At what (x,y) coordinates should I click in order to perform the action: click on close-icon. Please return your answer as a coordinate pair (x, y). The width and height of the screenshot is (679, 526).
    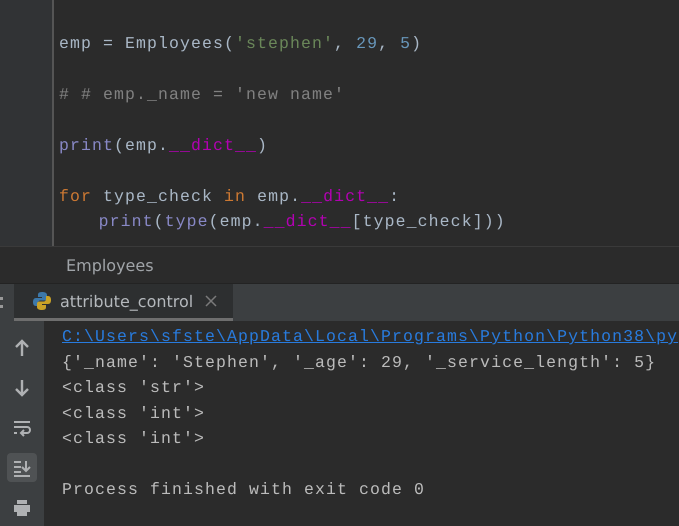
    Looking at the image, I should click on (211, 301).